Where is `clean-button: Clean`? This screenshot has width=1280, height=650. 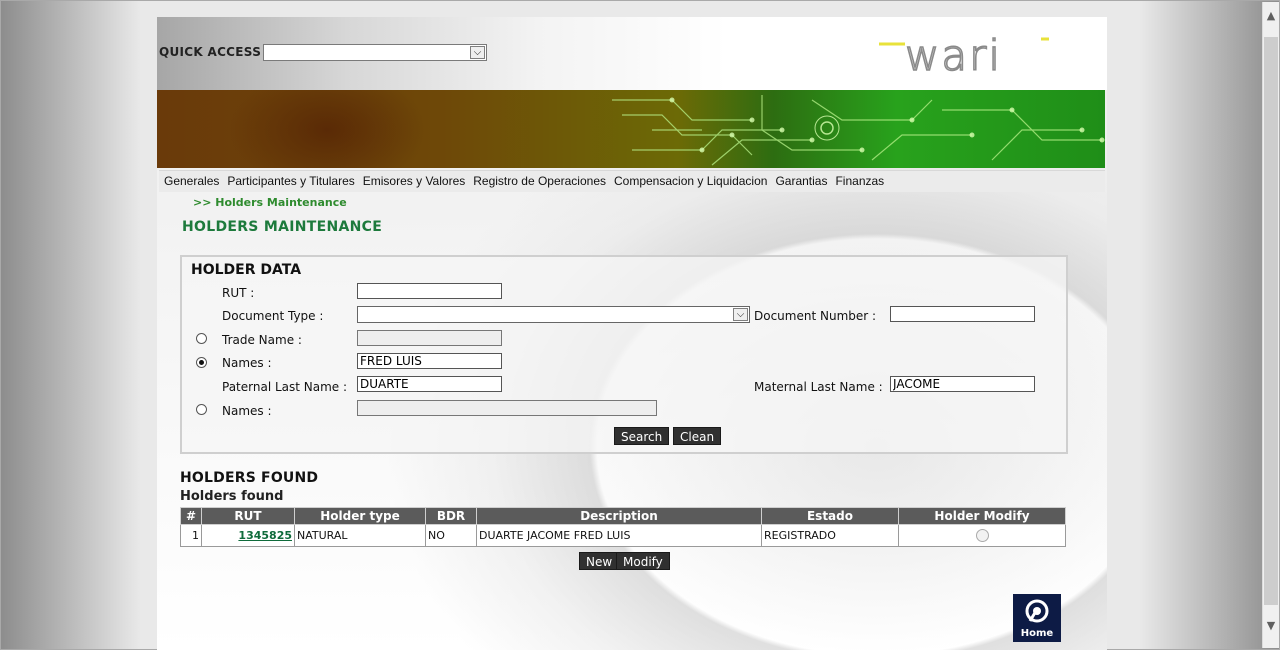
clean-button: Clean is located at coordinates (697, 436).